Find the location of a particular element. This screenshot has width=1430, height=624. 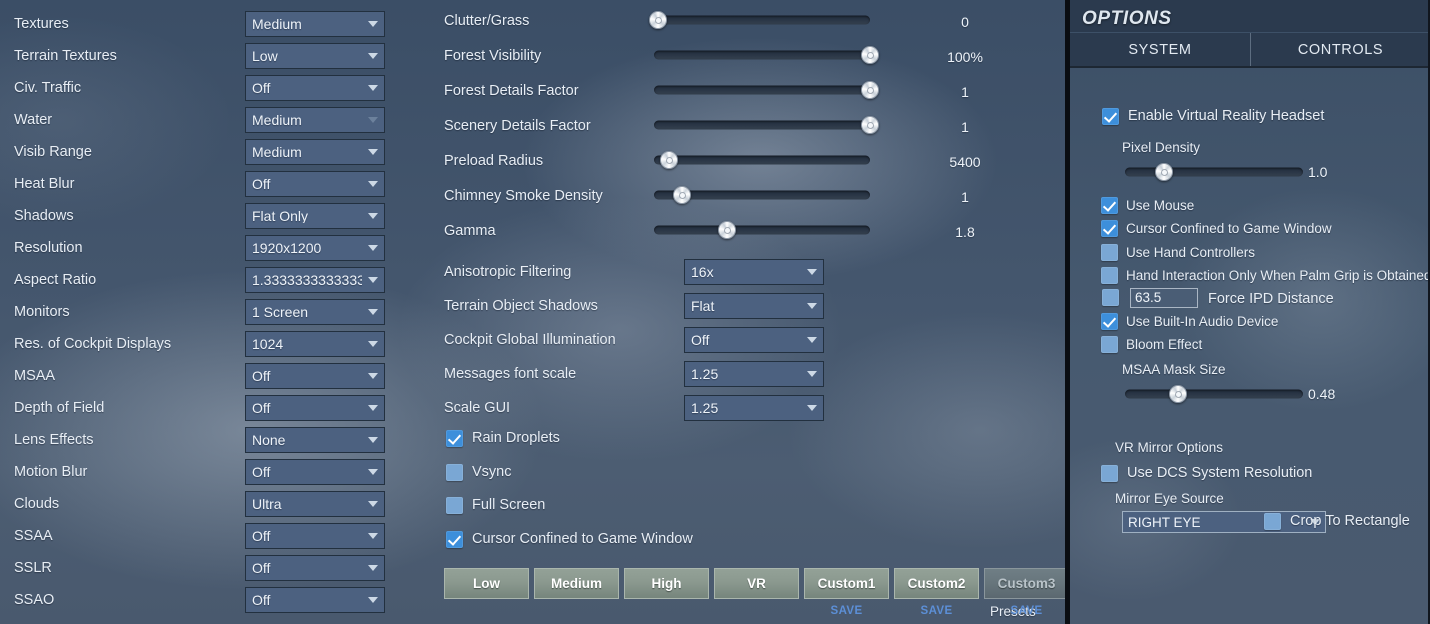

slider-chimney-smoke-density is located at coordinates (762, 195).